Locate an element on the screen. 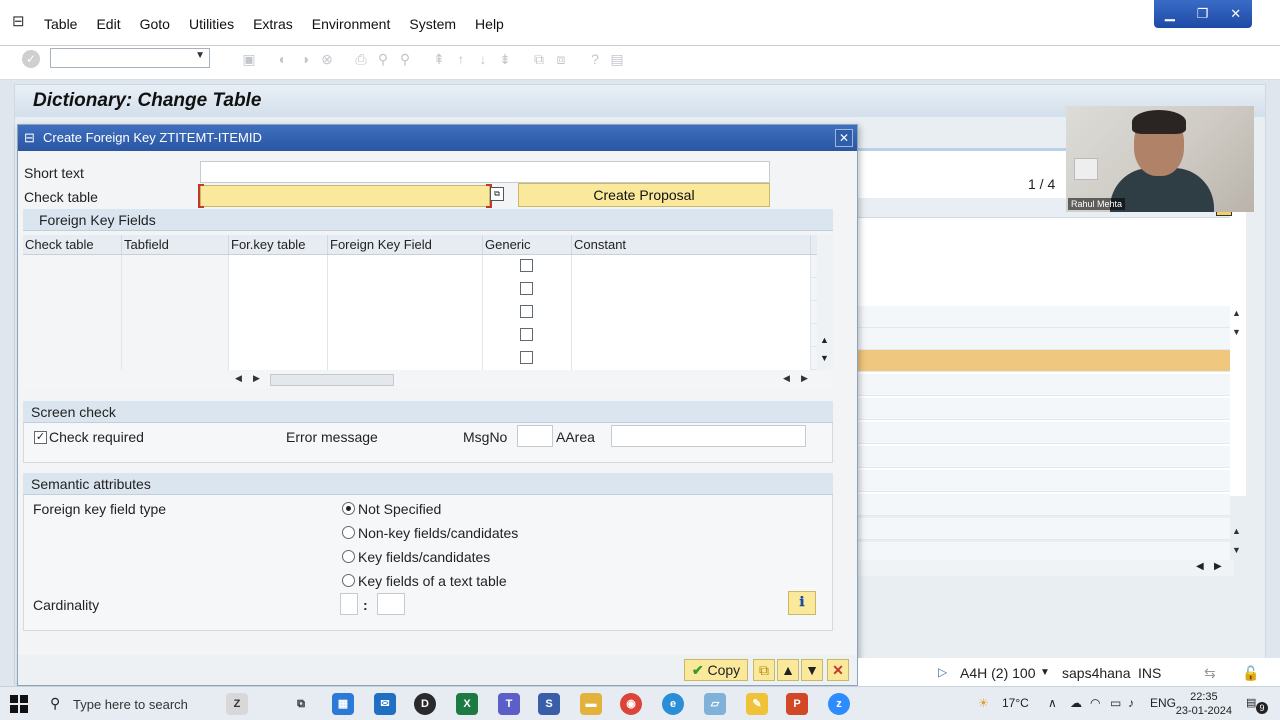  battery-icon: ▭ is located at coordinates (1115, 703).